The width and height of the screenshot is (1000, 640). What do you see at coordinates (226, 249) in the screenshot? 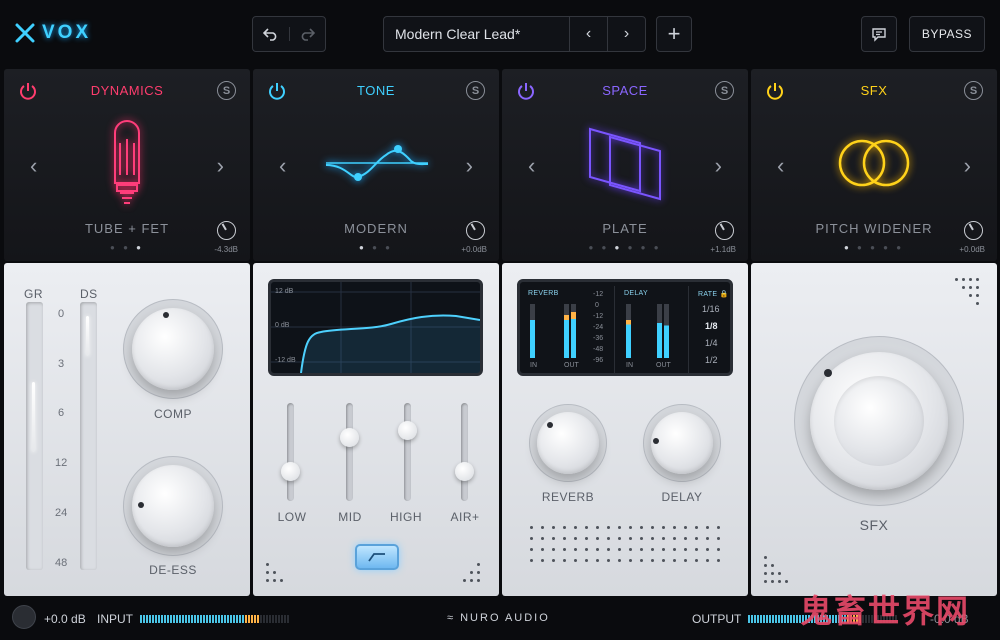
I see `module-gain-value: -4.3dB` at bounding box center [226, 249].